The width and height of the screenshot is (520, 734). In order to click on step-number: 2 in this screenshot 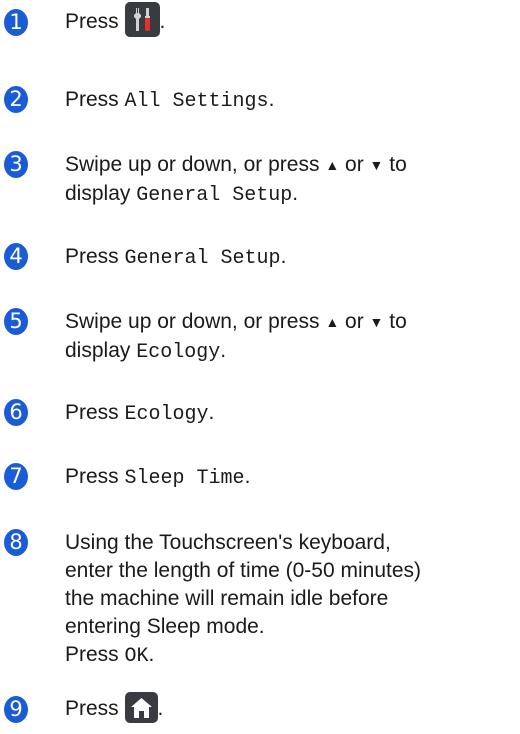, I will do `click(16, 99)`.